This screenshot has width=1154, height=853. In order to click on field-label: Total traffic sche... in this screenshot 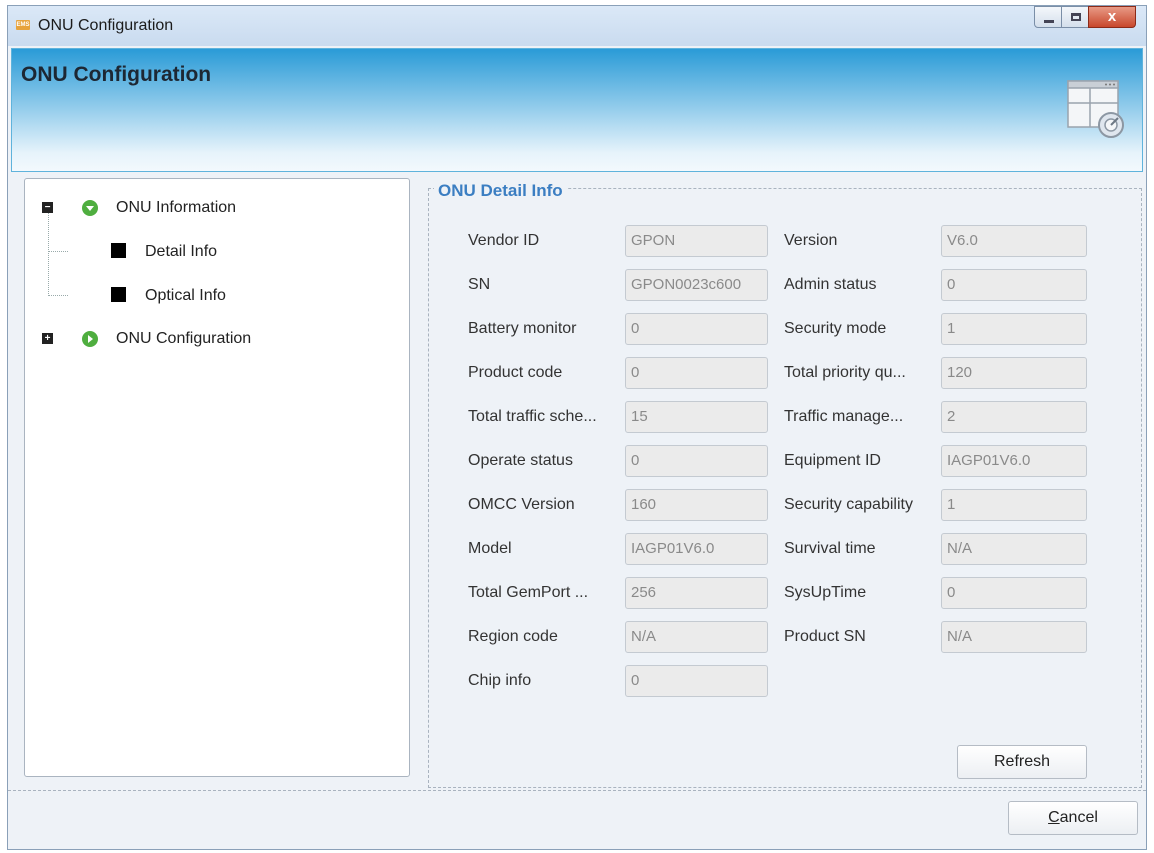, I will do `click(532, 416)`.